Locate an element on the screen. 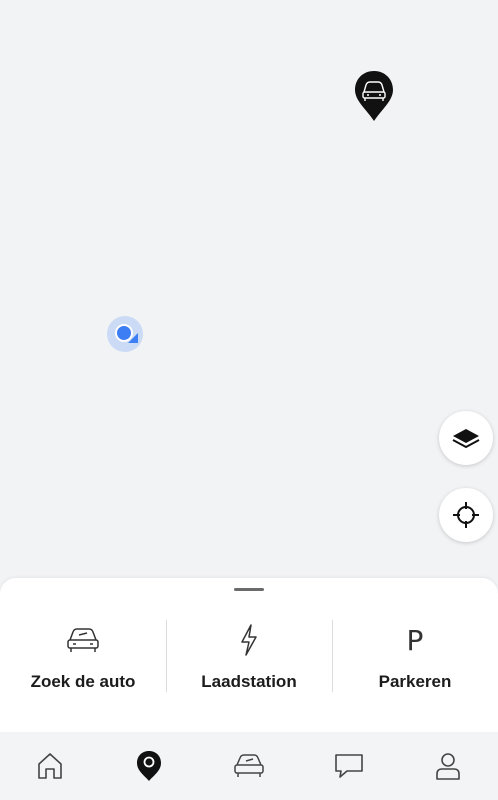 The width and height of the screenshot is (498, 800). tab-home is located at coordinates (50, 766).